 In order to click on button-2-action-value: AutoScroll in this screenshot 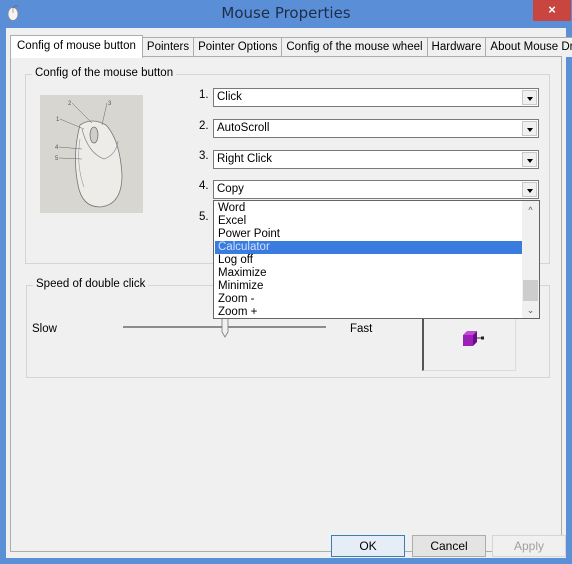, I will do `click(243, 128)`.